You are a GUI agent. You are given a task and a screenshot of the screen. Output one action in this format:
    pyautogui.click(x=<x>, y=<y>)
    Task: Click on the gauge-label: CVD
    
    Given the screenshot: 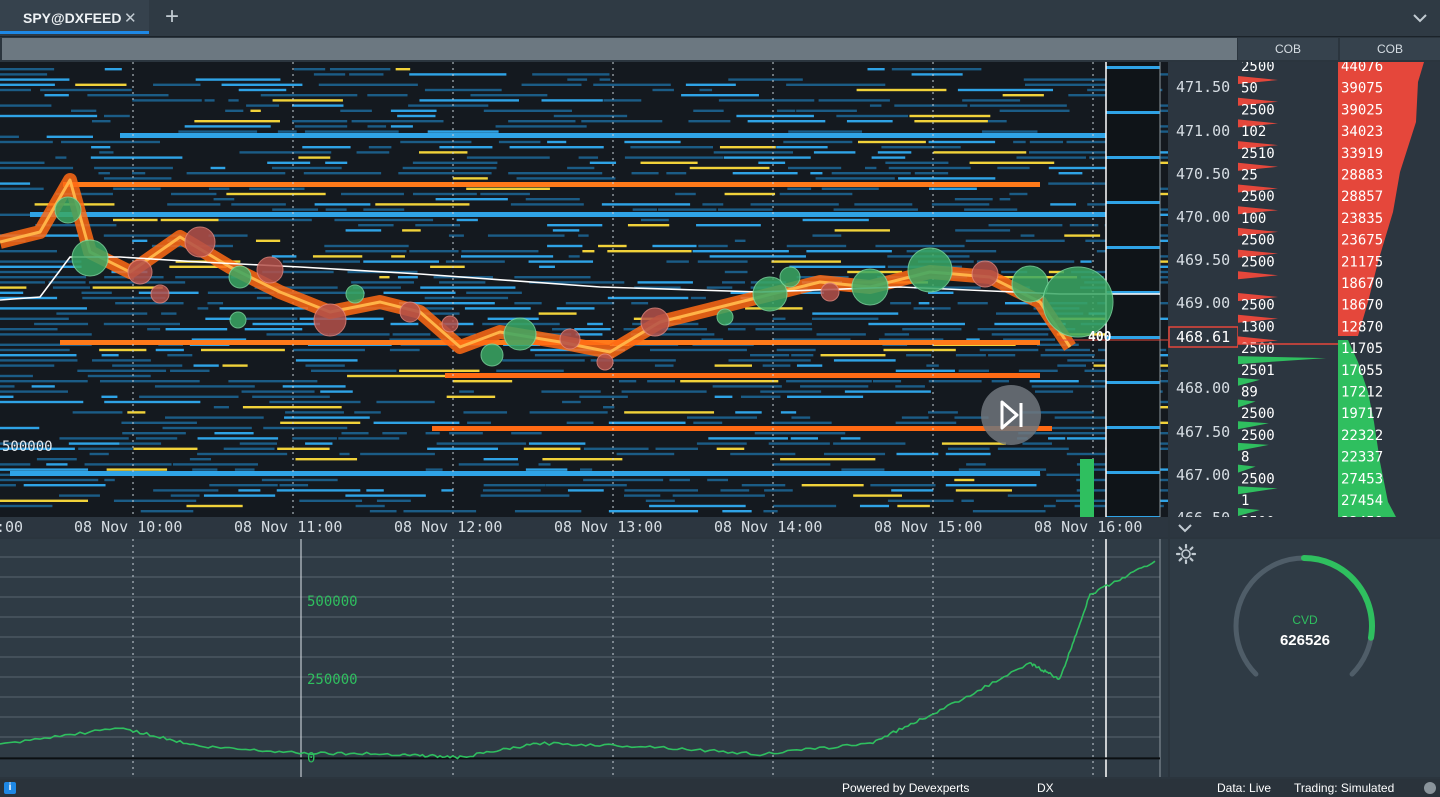 What is the action you would take?
    pyautogui.click(x=1305, y=620)
    